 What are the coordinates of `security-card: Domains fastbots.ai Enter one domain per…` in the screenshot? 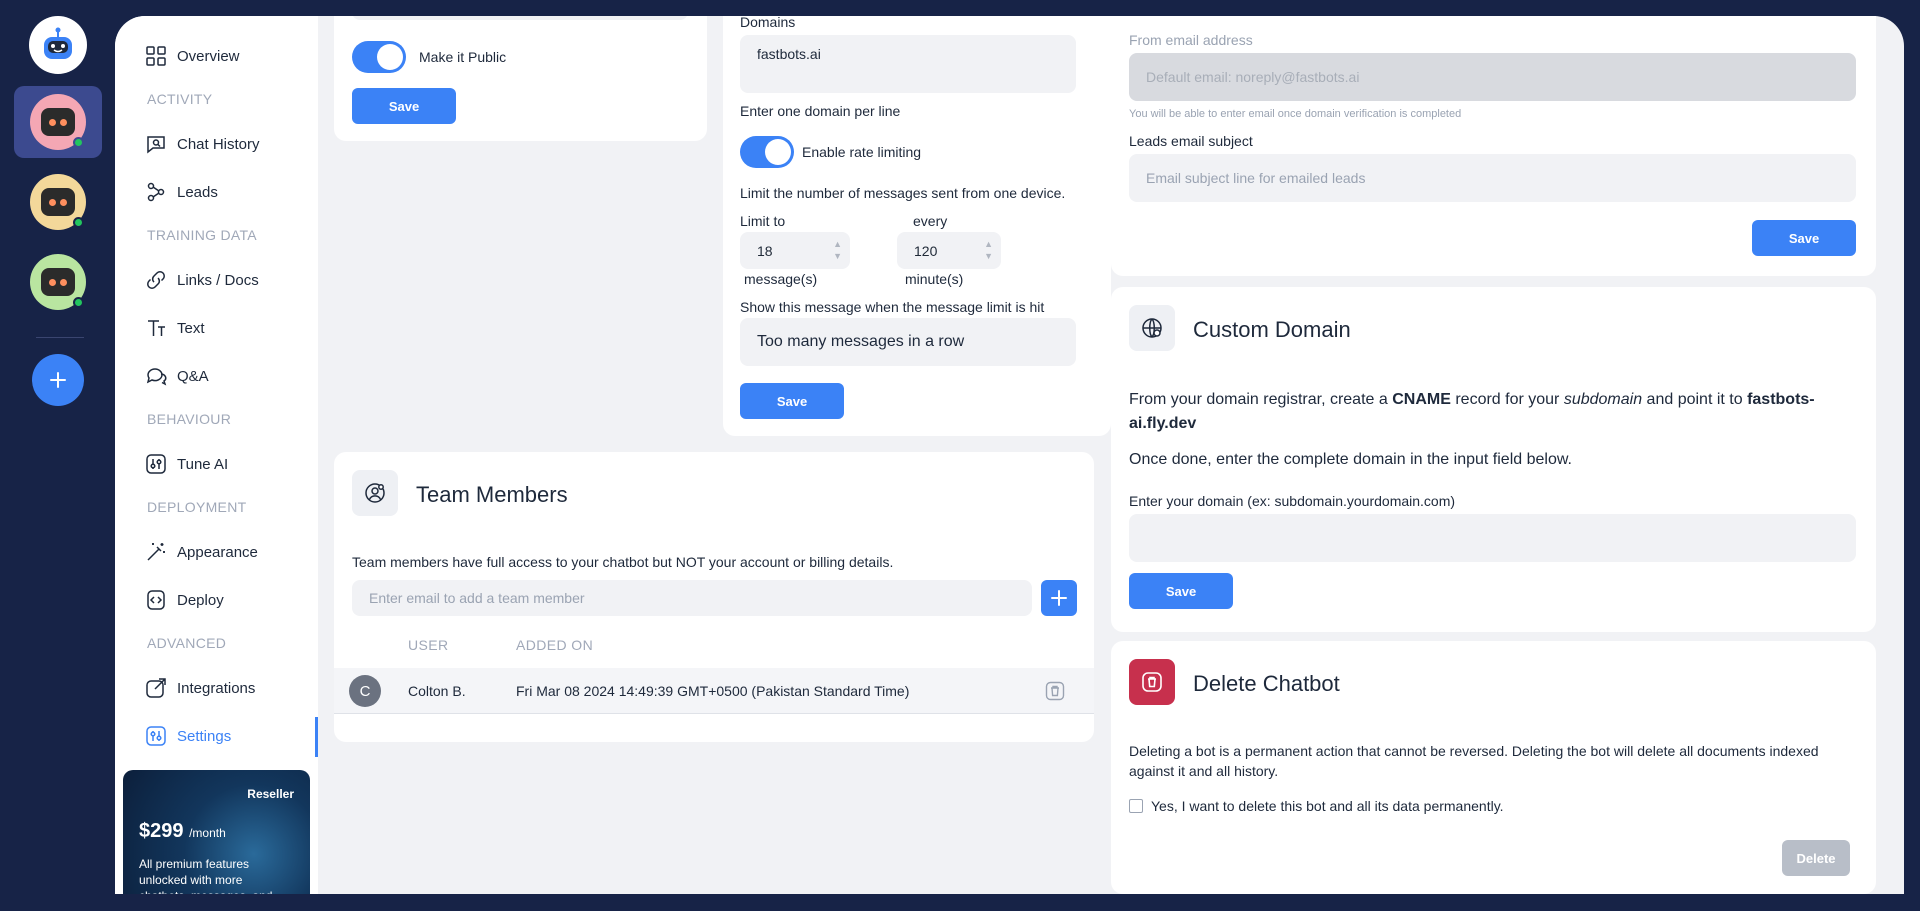 It's located at (917, 226).